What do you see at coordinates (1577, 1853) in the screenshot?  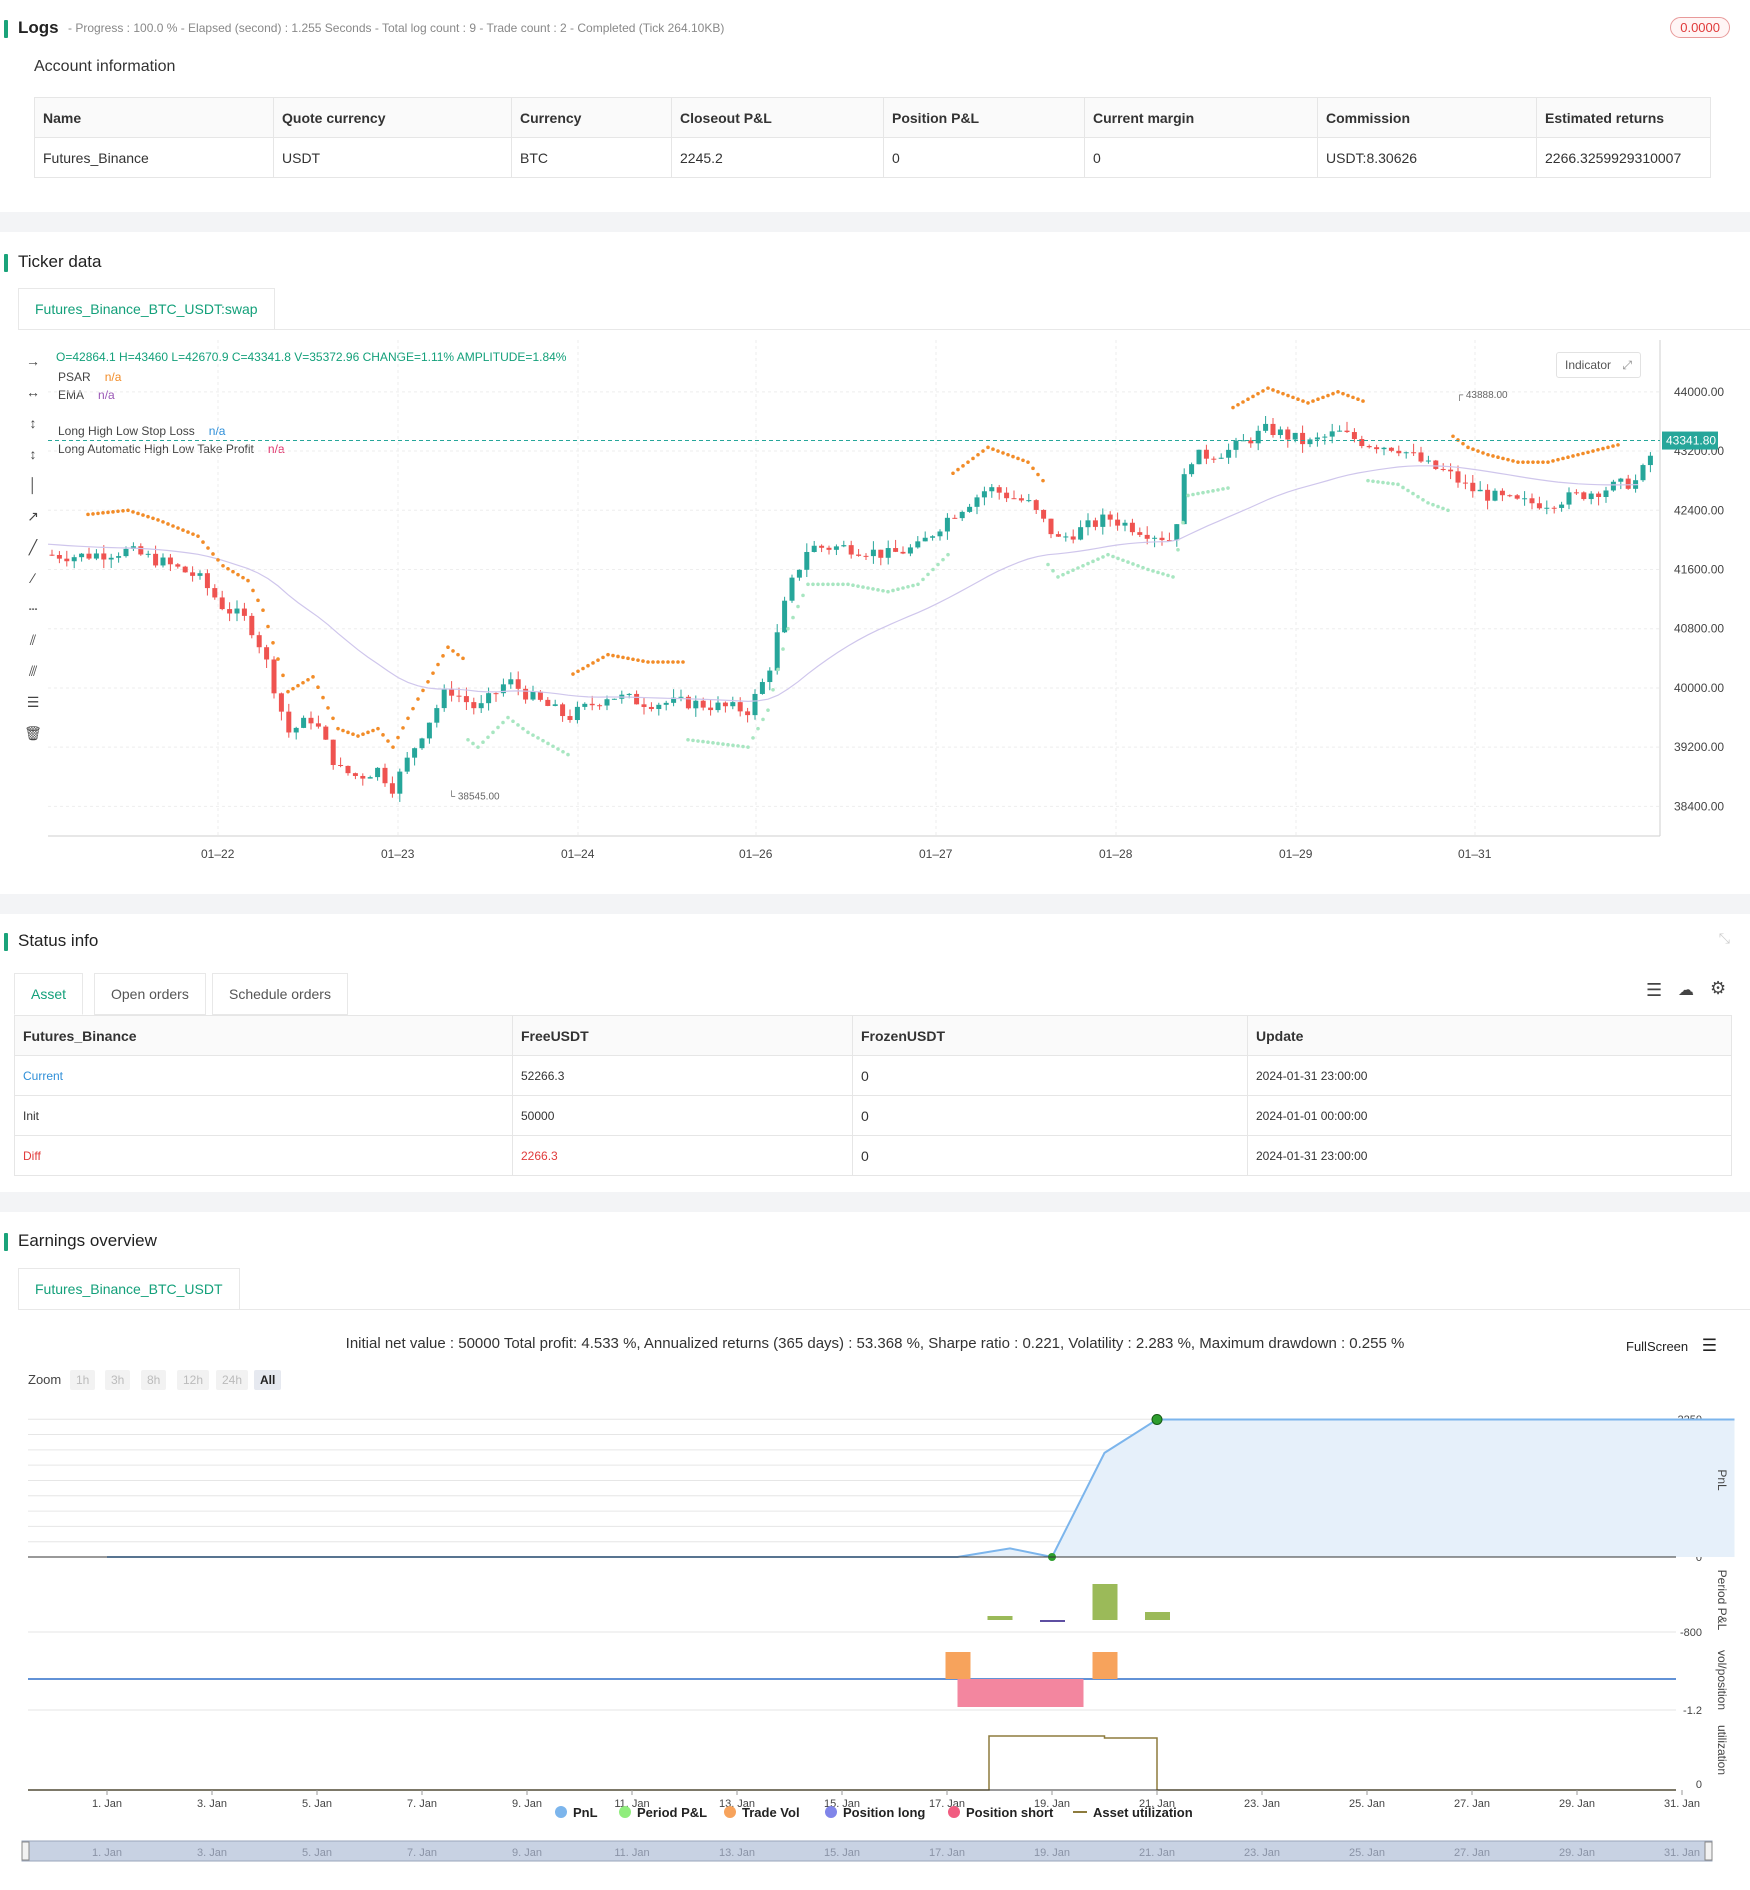 I see `navigator-tick: 29. Jan` at bounding box center [1577, 1853].